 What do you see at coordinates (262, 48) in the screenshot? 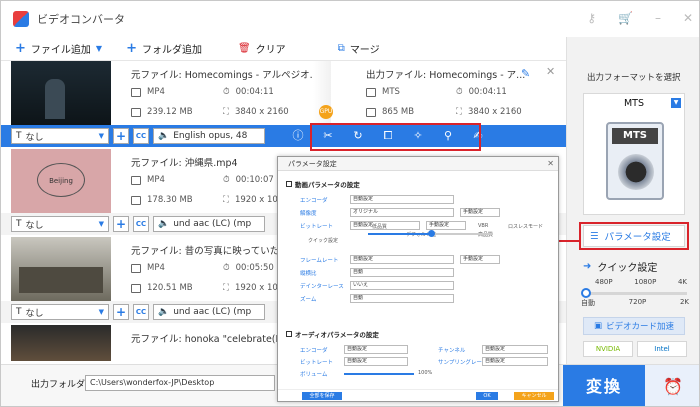
I see `clear-button: 🗑 クリア` at bounding box center [262, 48].